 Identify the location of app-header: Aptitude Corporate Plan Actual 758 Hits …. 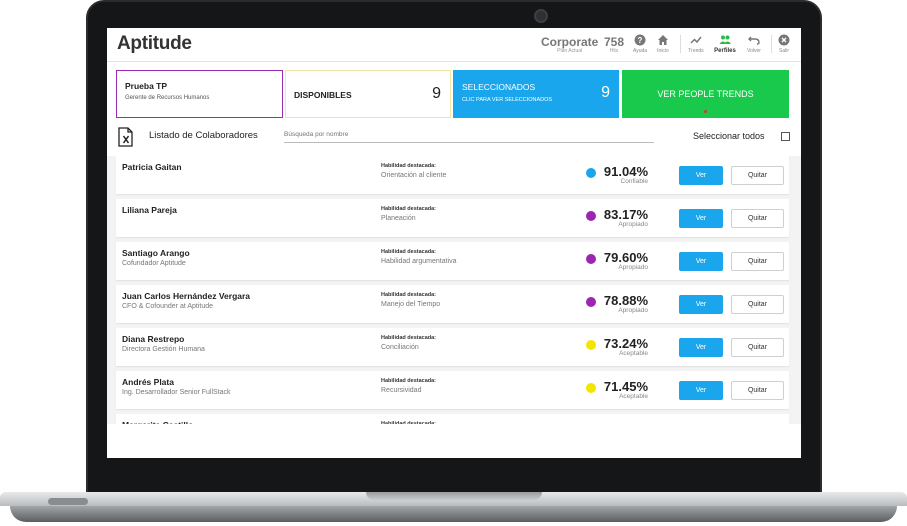
(454, 45).